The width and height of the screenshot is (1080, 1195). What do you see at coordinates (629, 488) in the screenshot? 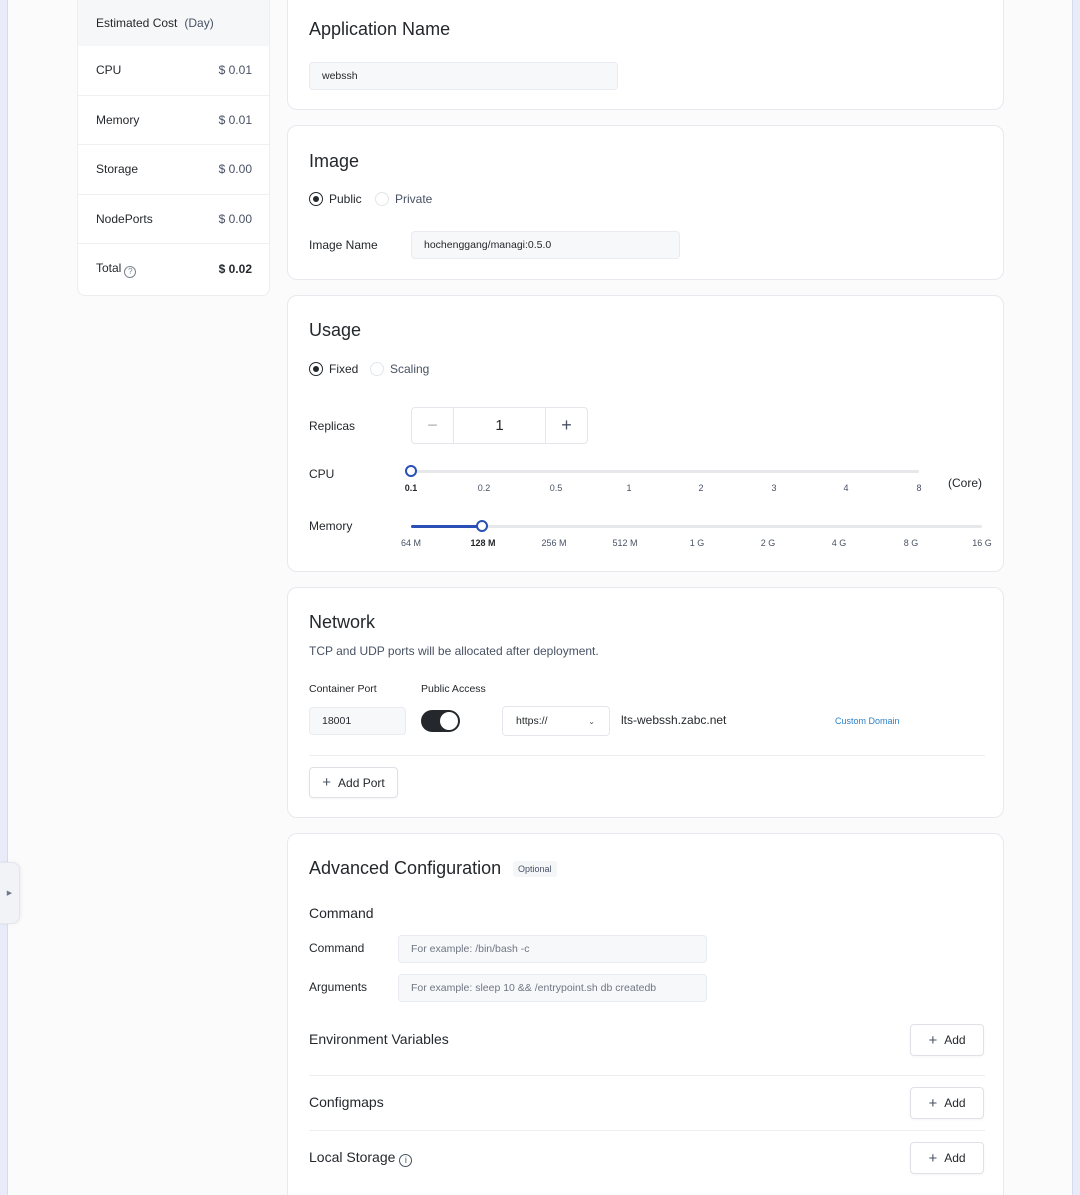
I see `cpu-tick: 1` at bounding box center [629, 488].